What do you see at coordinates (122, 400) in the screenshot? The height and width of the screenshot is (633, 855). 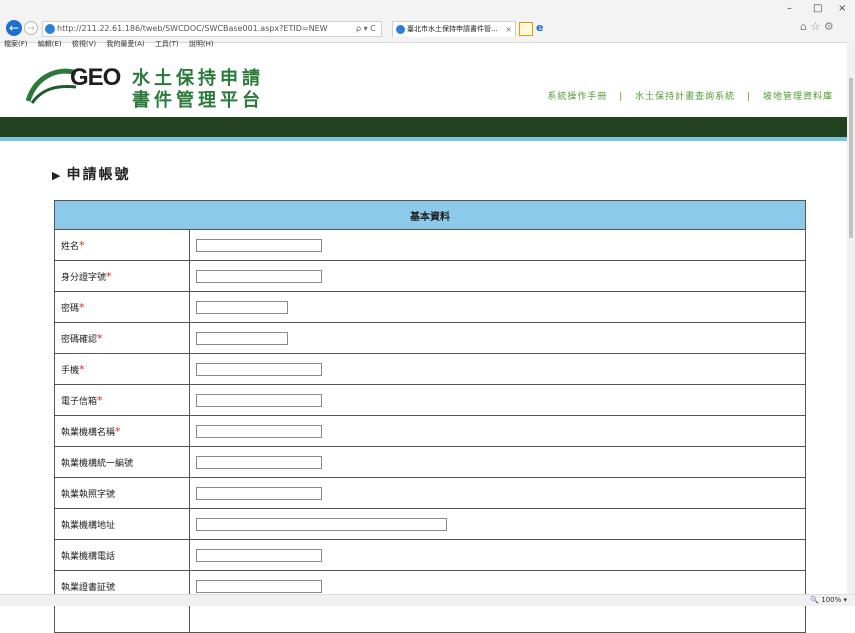 I see `field-label: 電子信箱*` at bounding box center [122, 400].